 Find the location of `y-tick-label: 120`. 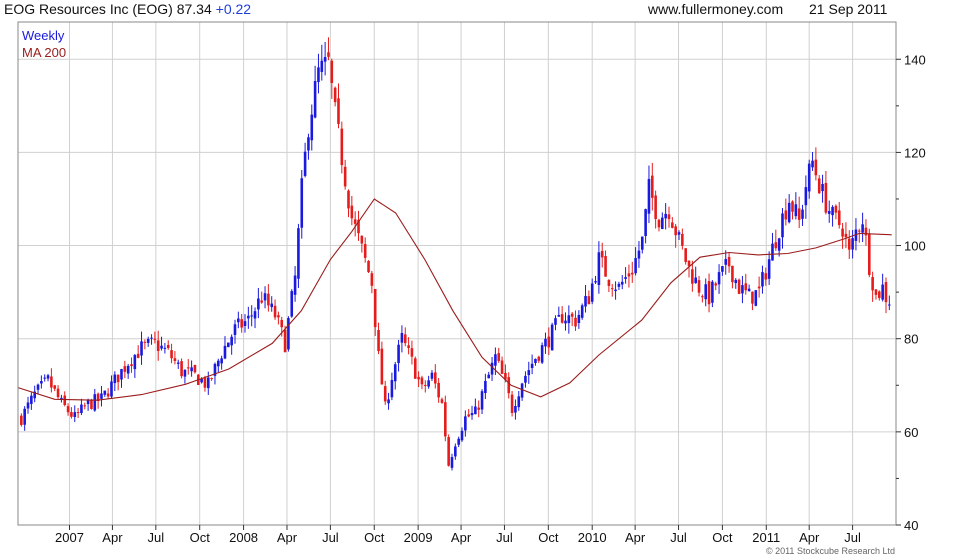

y-tick-label: 120 is located at coordinates (915, 152).